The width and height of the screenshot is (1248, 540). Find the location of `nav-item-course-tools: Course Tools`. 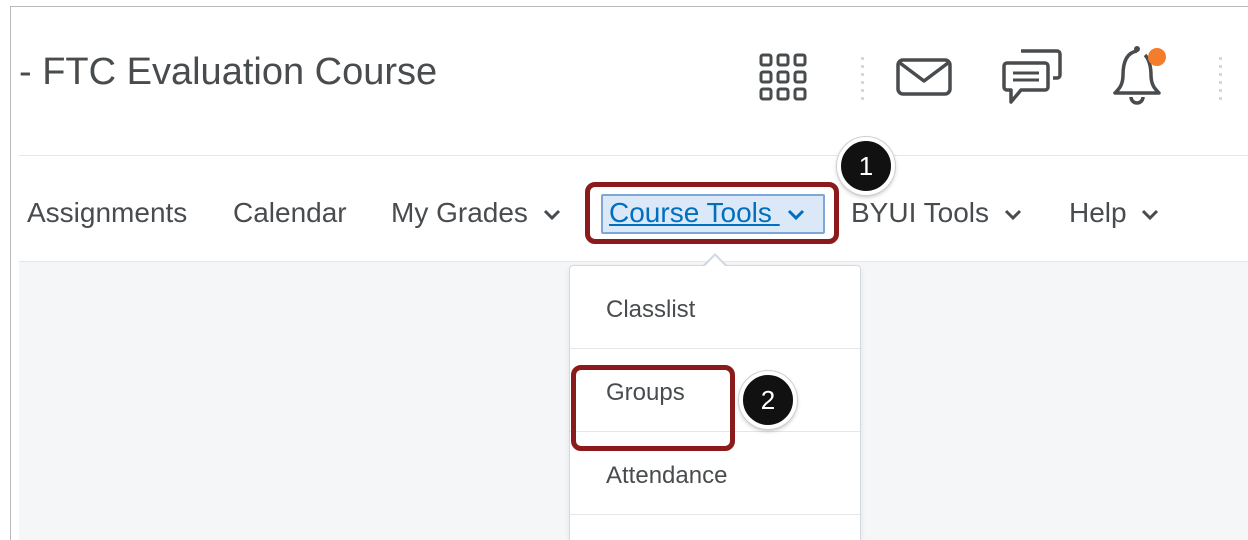

nav-item-course-tools: Course Tools is located at coordinates (707, 213).